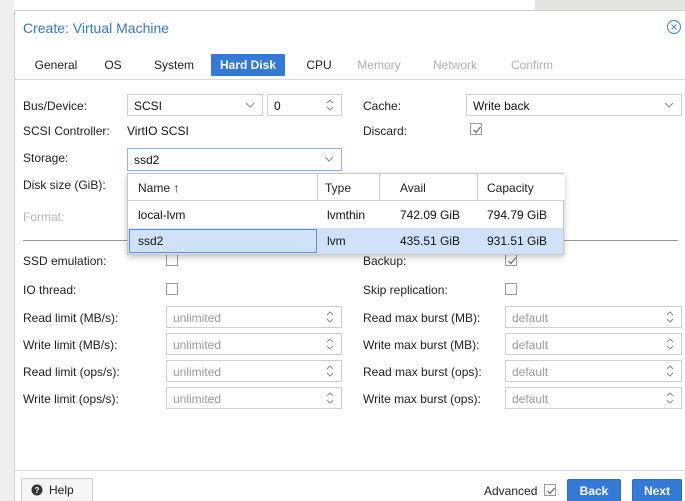 The image size is (685, 501). Describe the element at coordinates (172, 260) in the screenshot. I see `ssd-emulation-checkbox` at that location.